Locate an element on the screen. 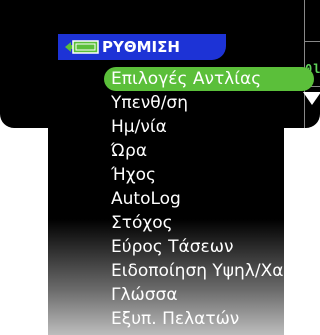  menu-title: ΡΥΘΜΙΣΗ is located at coordinates (141, 47).